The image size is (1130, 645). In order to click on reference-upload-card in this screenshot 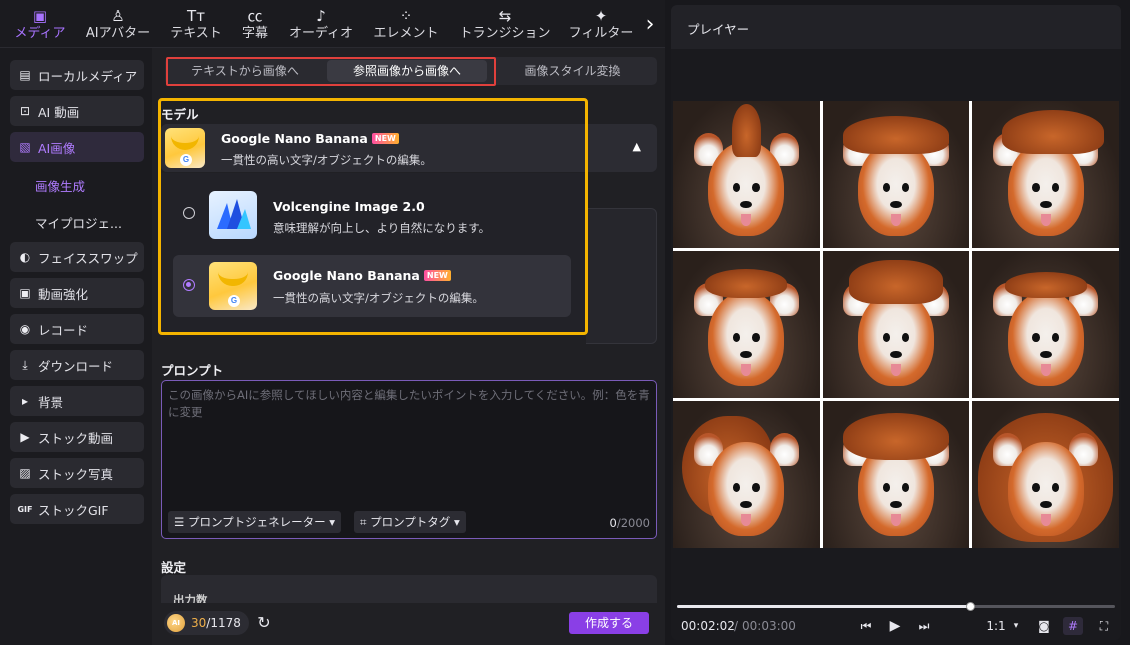, I will do `click(621, 276)`.